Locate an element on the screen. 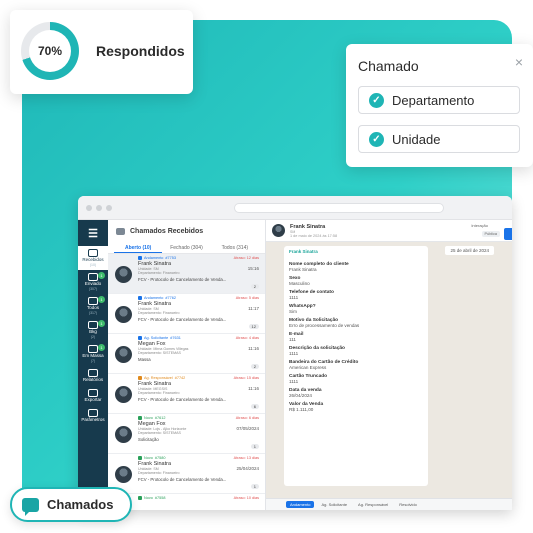  chat-icon is located at coordinates (120, 231).